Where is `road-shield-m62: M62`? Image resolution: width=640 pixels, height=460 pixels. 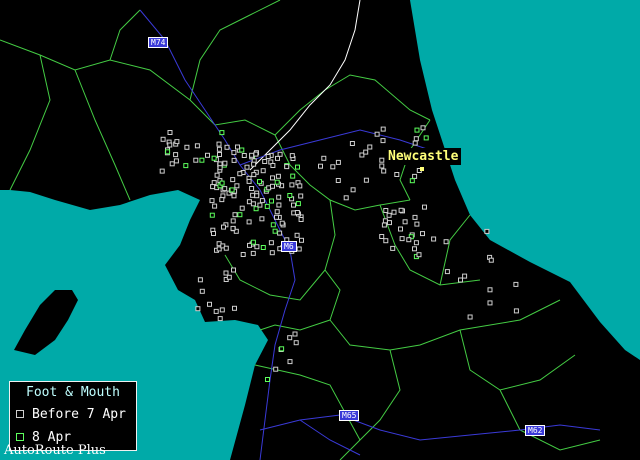
road-shield-m62: M62 is located at coordinates (535, 430).